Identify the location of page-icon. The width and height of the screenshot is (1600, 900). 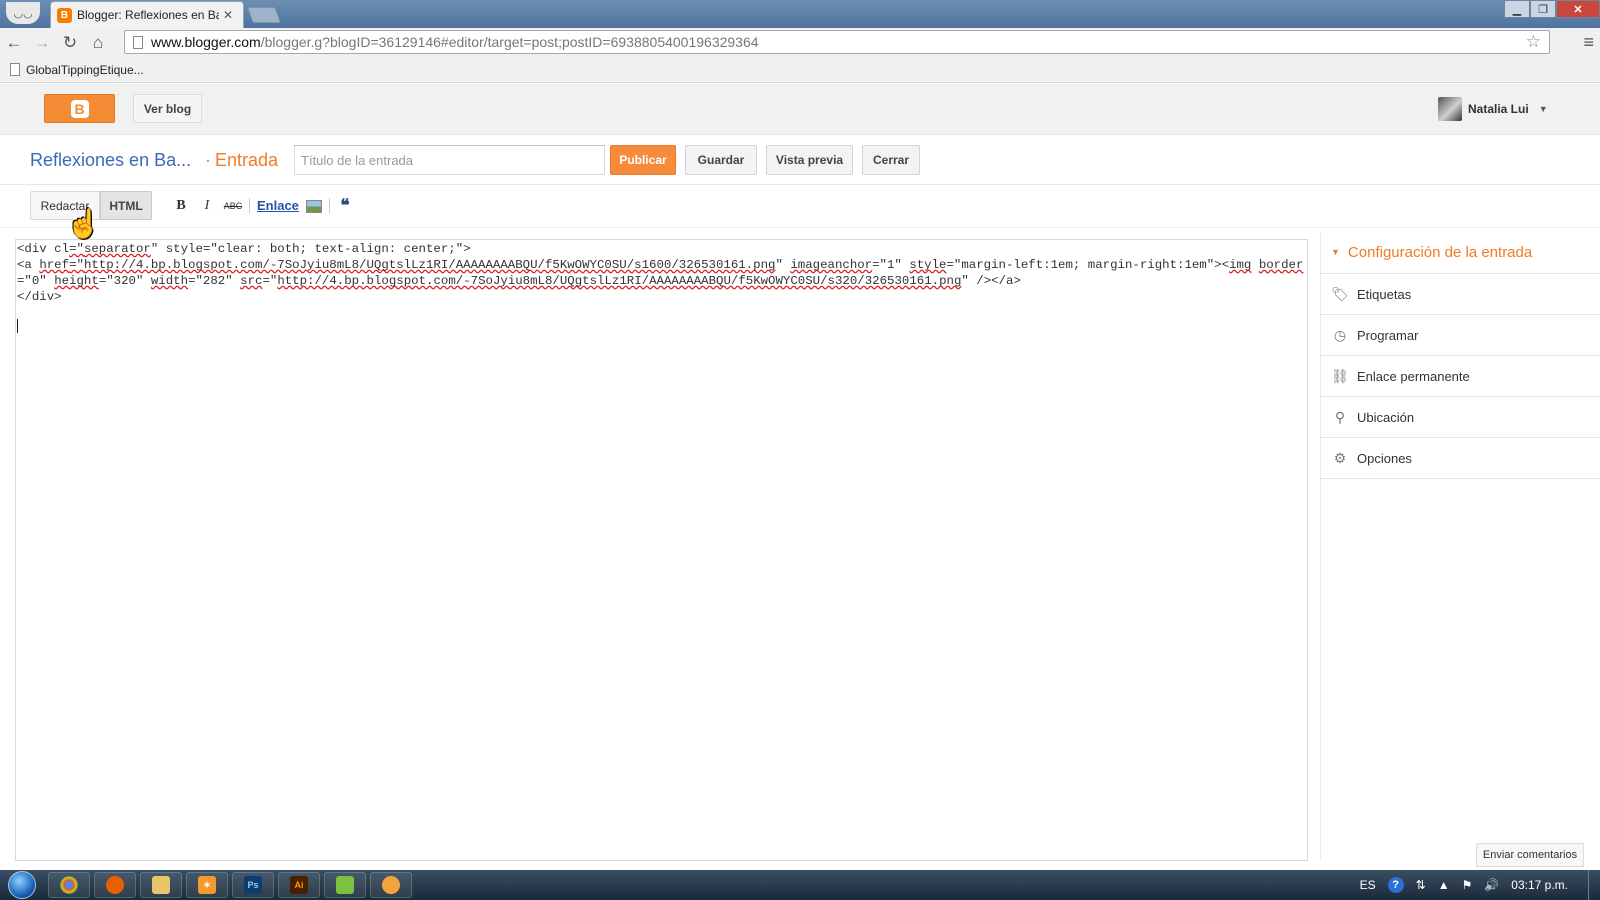
(138, 42).